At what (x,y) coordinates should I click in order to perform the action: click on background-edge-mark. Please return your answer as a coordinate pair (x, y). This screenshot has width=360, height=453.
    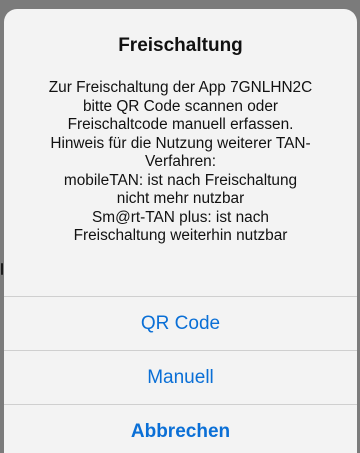
    Looking at the image, I should click on (2, 269).